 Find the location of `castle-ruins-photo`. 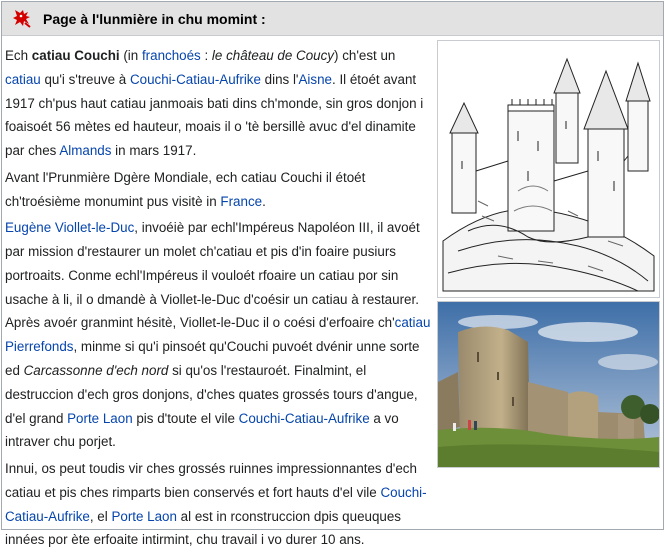

castle-ruins-photo is located at coordinates (548, 384).